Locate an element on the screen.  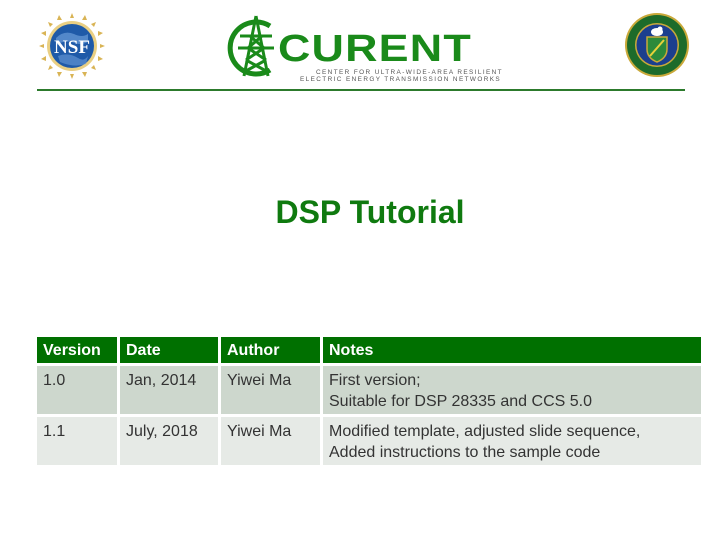
table-header-row: Version Date Author Notes is located at coordinates (369, 350).